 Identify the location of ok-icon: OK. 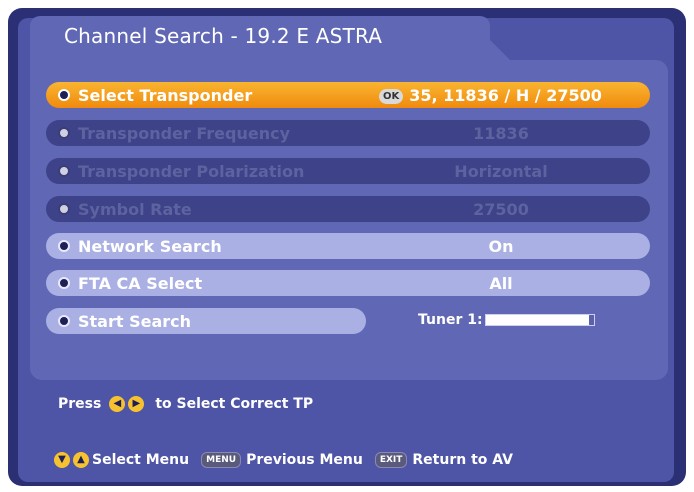
(391, 96).